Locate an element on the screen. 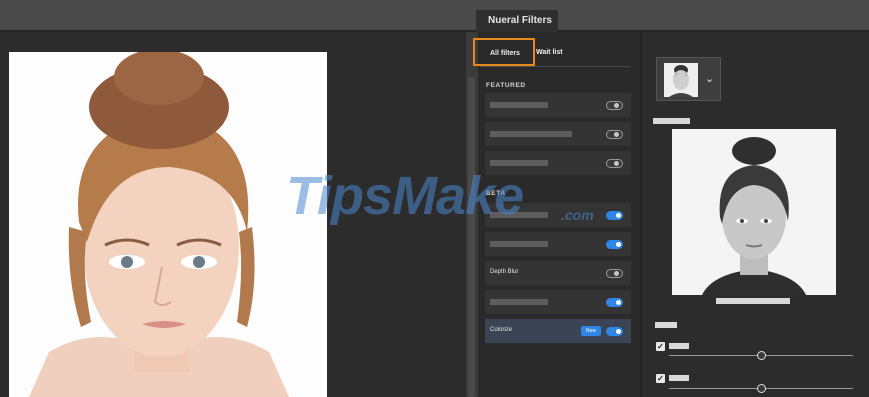 This screenshot has width=869, height=397. preview-portrait-image is located at coordinates (754, 212).